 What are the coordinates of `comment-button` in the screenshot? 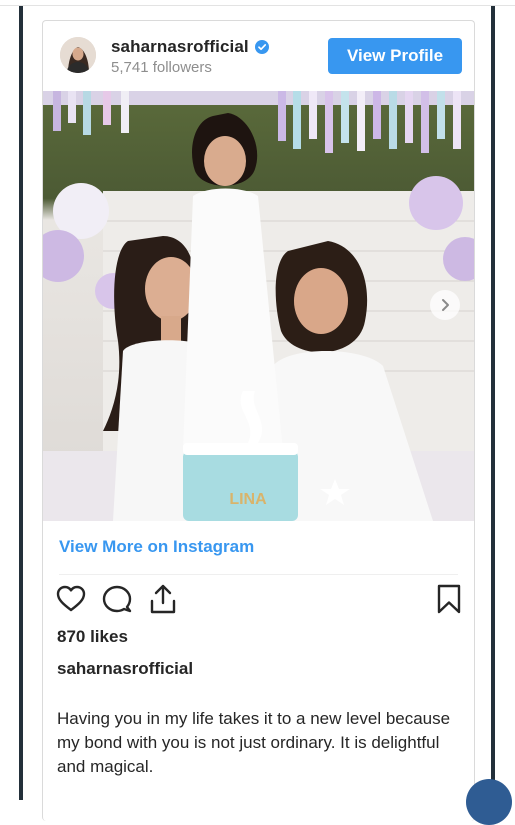 It's located at (117, 599).